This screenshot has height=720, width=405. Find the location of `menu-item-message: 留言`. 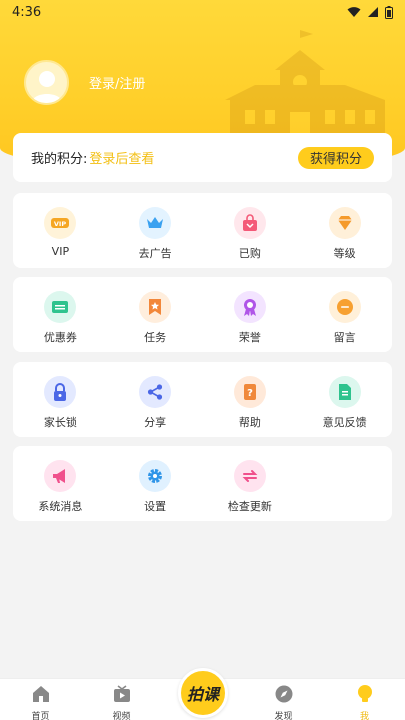

menu-item-message: 留言 is located at coordinates (344, 314).